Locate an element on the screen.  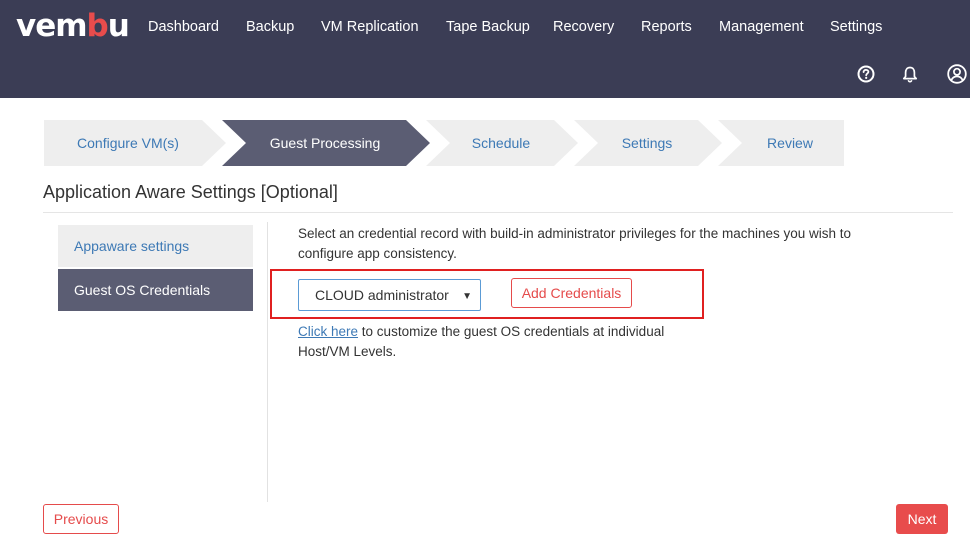
nav-dashboard: Dashboard is located at coordinates (183, 27).